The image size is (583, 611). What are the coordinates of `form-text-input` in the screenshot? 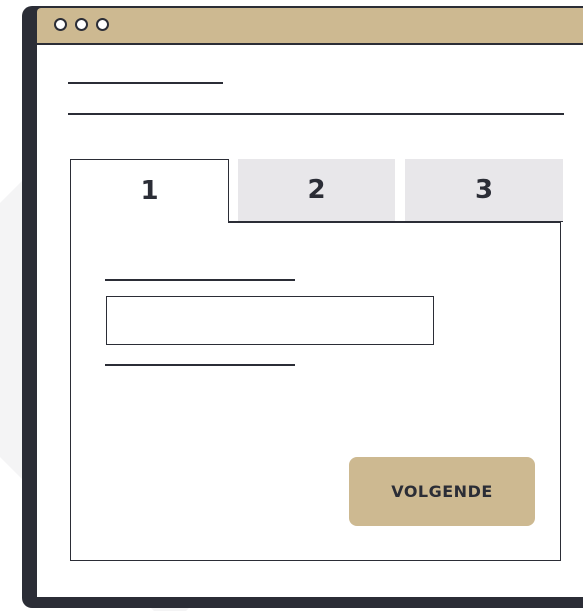 It's located at (270, 320).